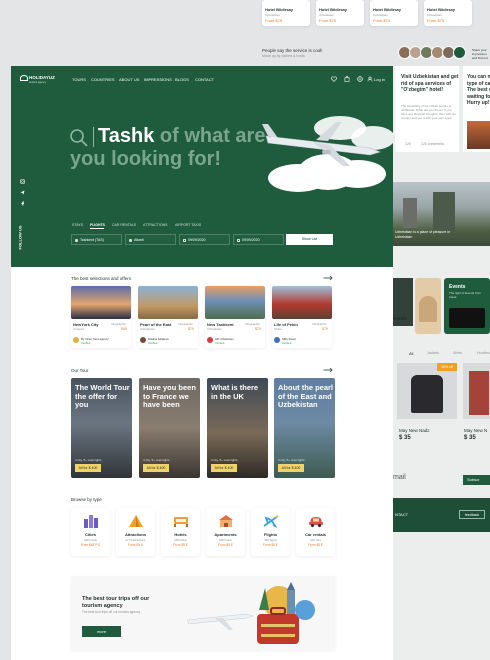  Describe the element at coordinates (476, 480) in the screenshot. I see `subscribe-button: Subscr` at that location.